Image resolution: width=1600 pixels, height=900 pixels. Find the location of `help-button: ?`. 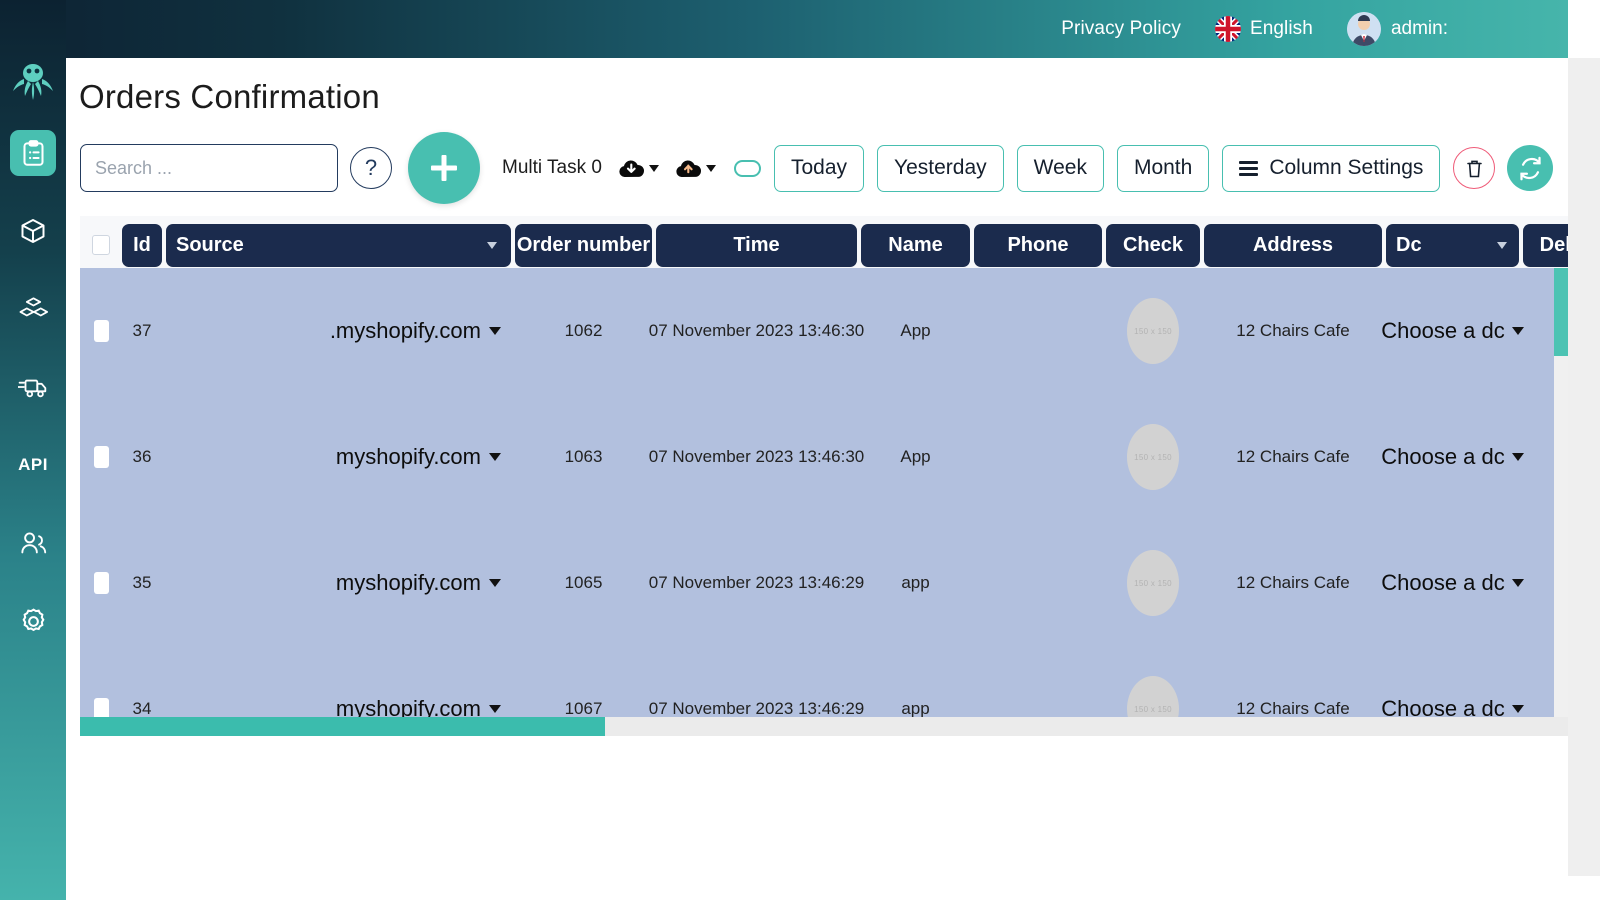

help-button: ? is located at coordinates (371, 168).